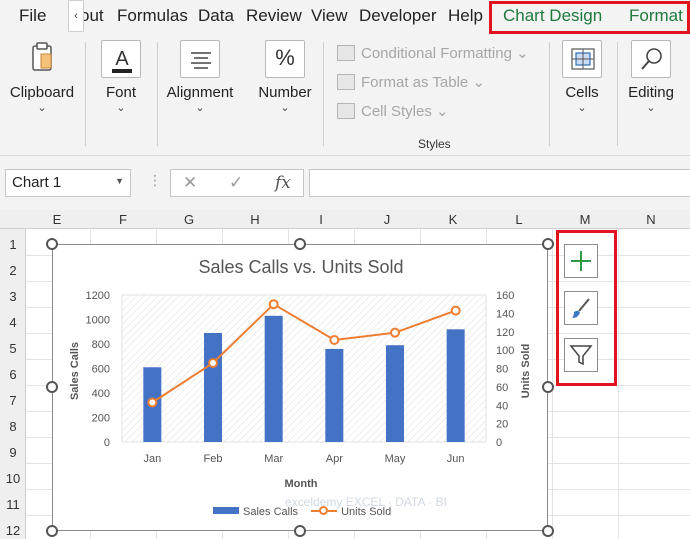  What do you see at coordinates (13, 244) in the screenshot?
I see `row-header: 1` at bounding box center [13, 244].